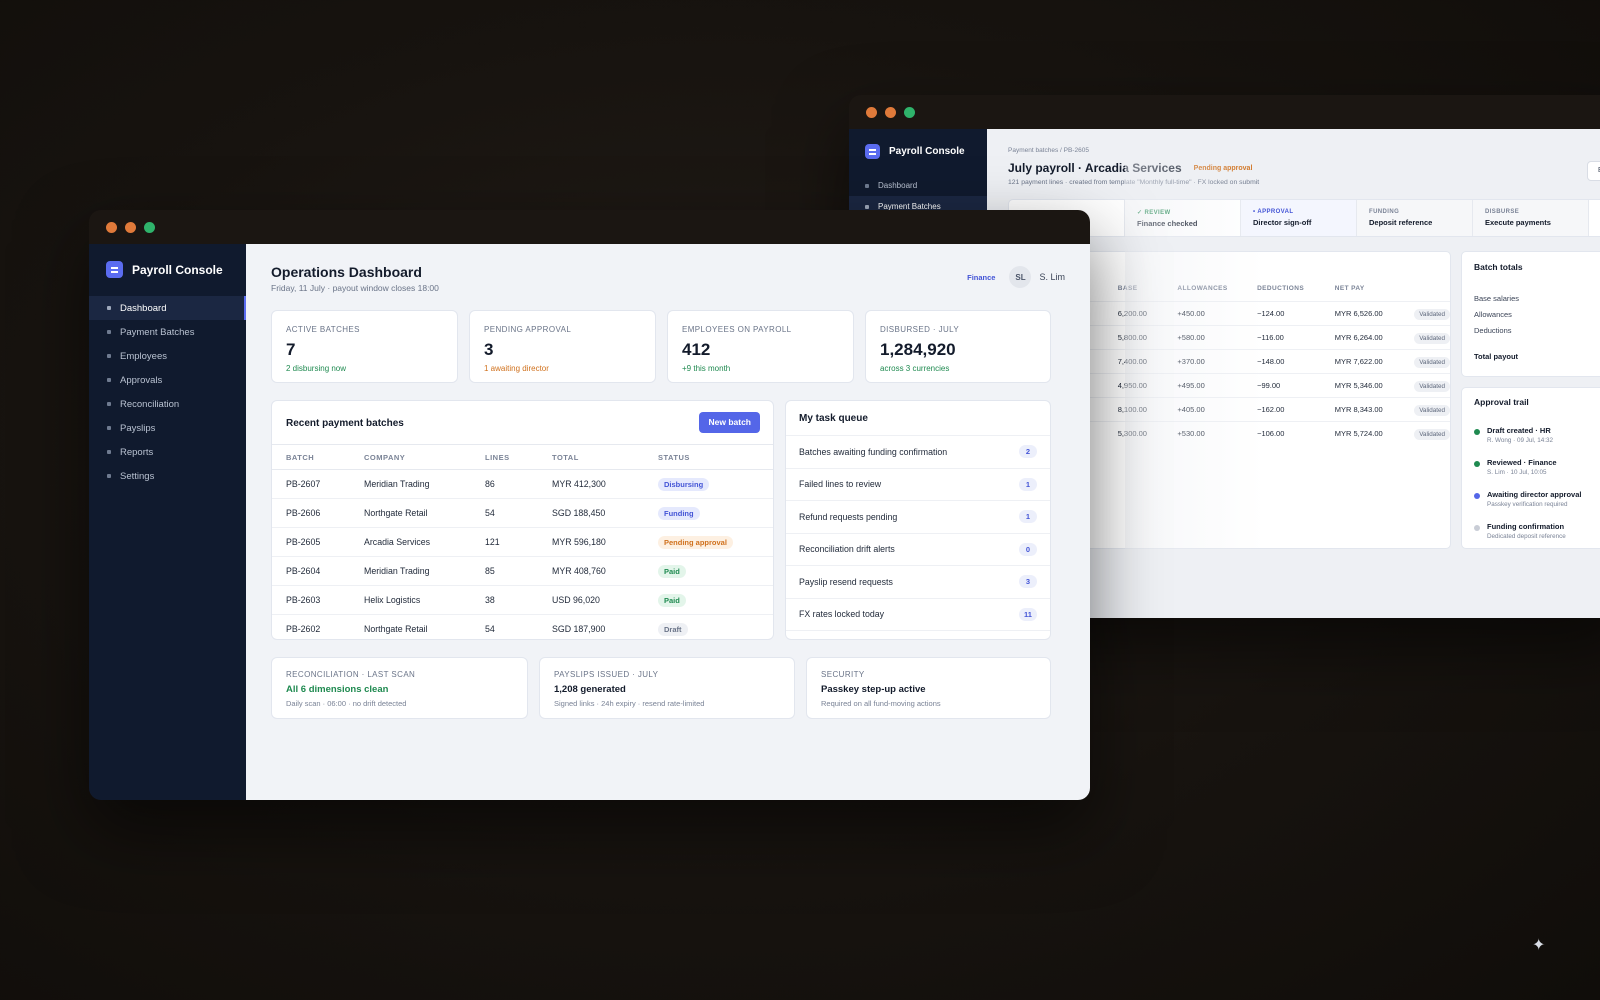 Image resolution: width=1600 pixels, height=1000 pixels. I want to click on table-header-row: BATCH COMPANY LINES TOTAL STATUS, so click(522, 457).